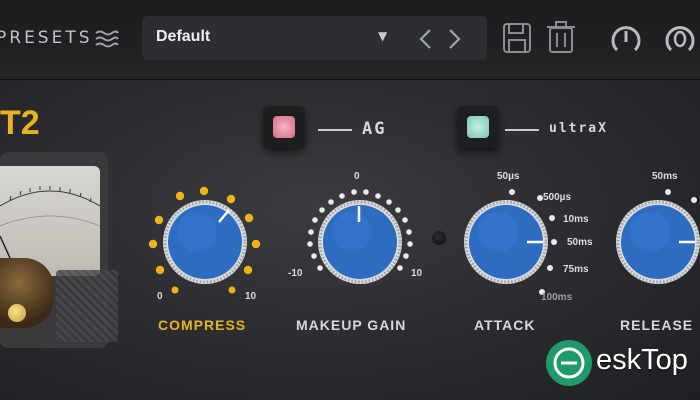 This screenshot has height=400, width=700. Describe the element at coordinates (351, 325) in the screenshot. I see `makeup-gain-label: MAKEUP GAIN` at that location.